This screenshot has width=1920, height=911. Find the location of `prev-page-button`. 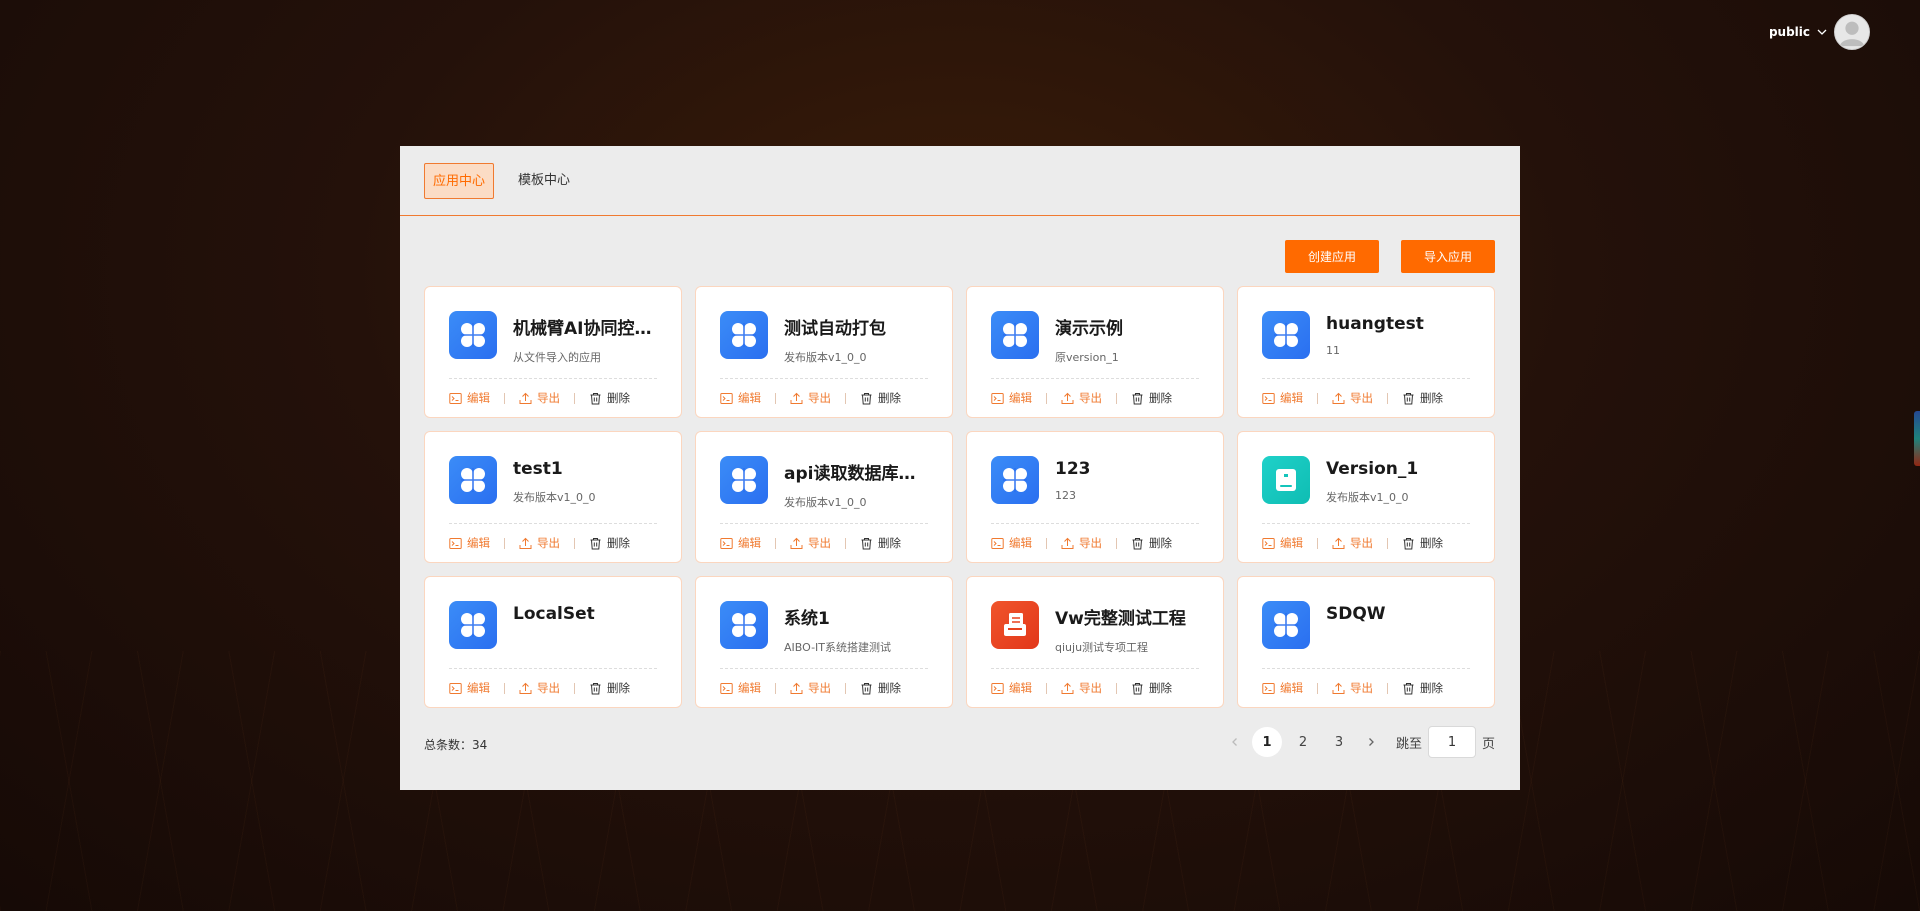

prev-page-button is located at coordinates (1235, 742).